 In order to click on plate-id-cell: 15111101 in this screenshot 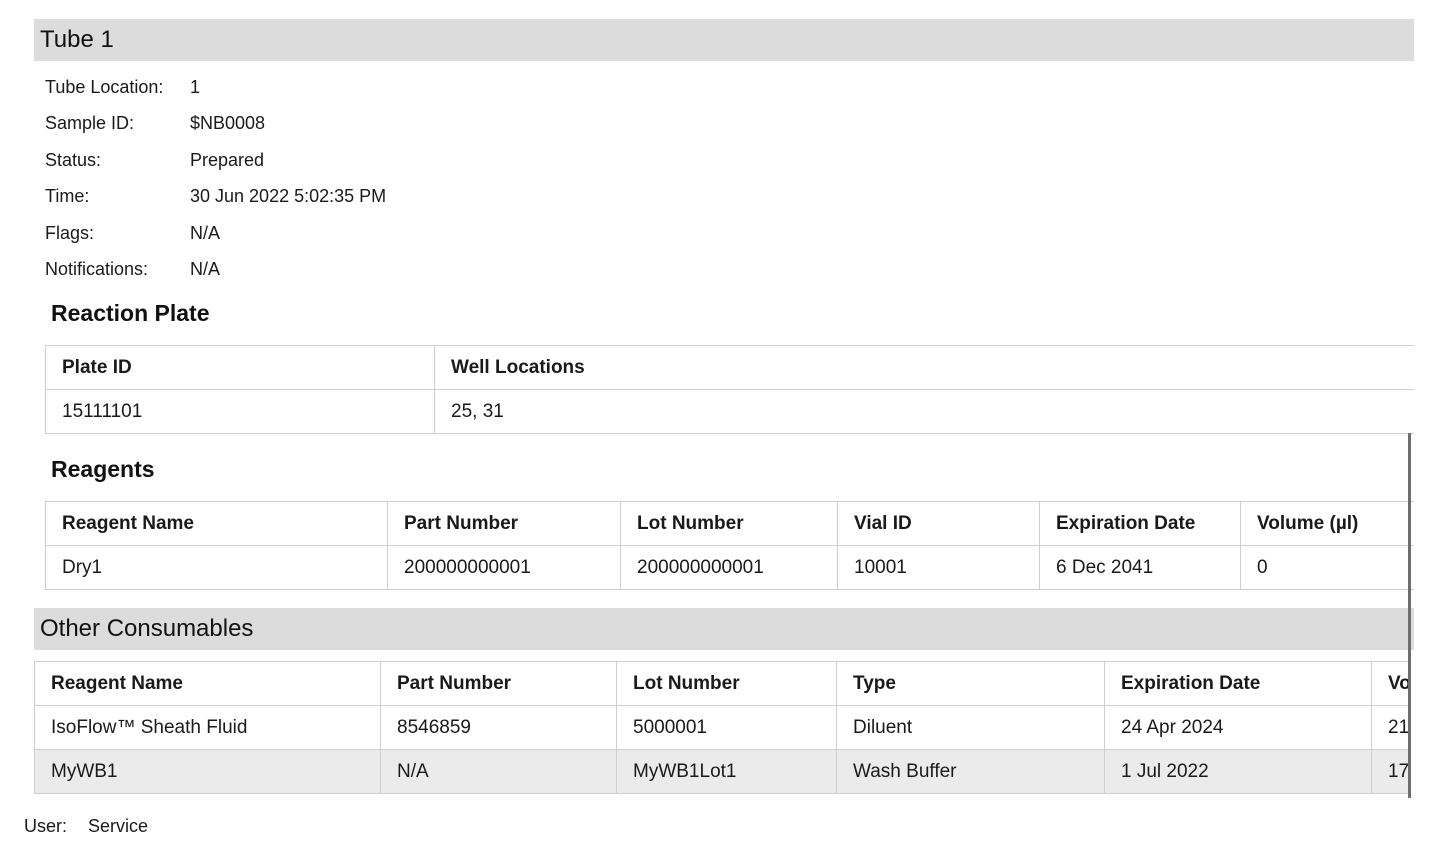, I will do `click(240, 411)`.